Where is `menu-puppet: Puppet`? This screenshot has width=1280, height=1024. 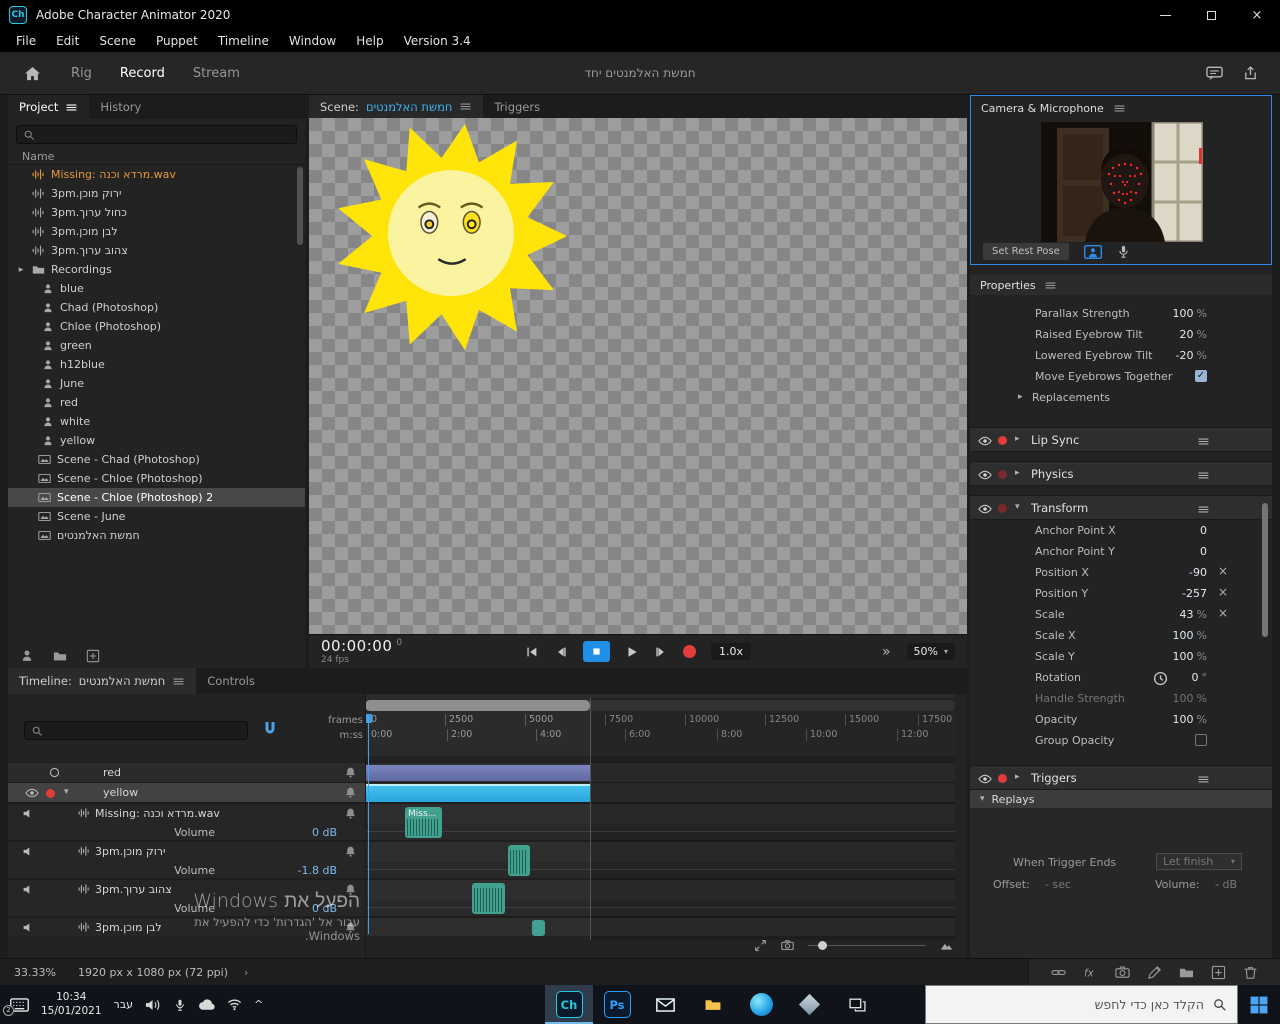 menu-puppet: Puppet is located at coordinates (177, 41).